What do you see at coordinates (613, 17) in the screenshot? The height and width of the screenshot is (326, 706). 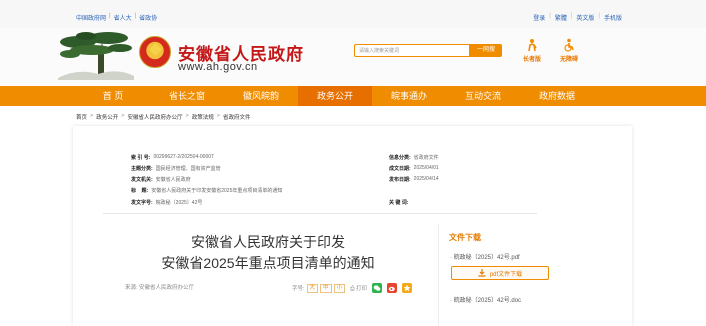 I see `mobile-version-link: 手机版` at bounding box center [613, 17].